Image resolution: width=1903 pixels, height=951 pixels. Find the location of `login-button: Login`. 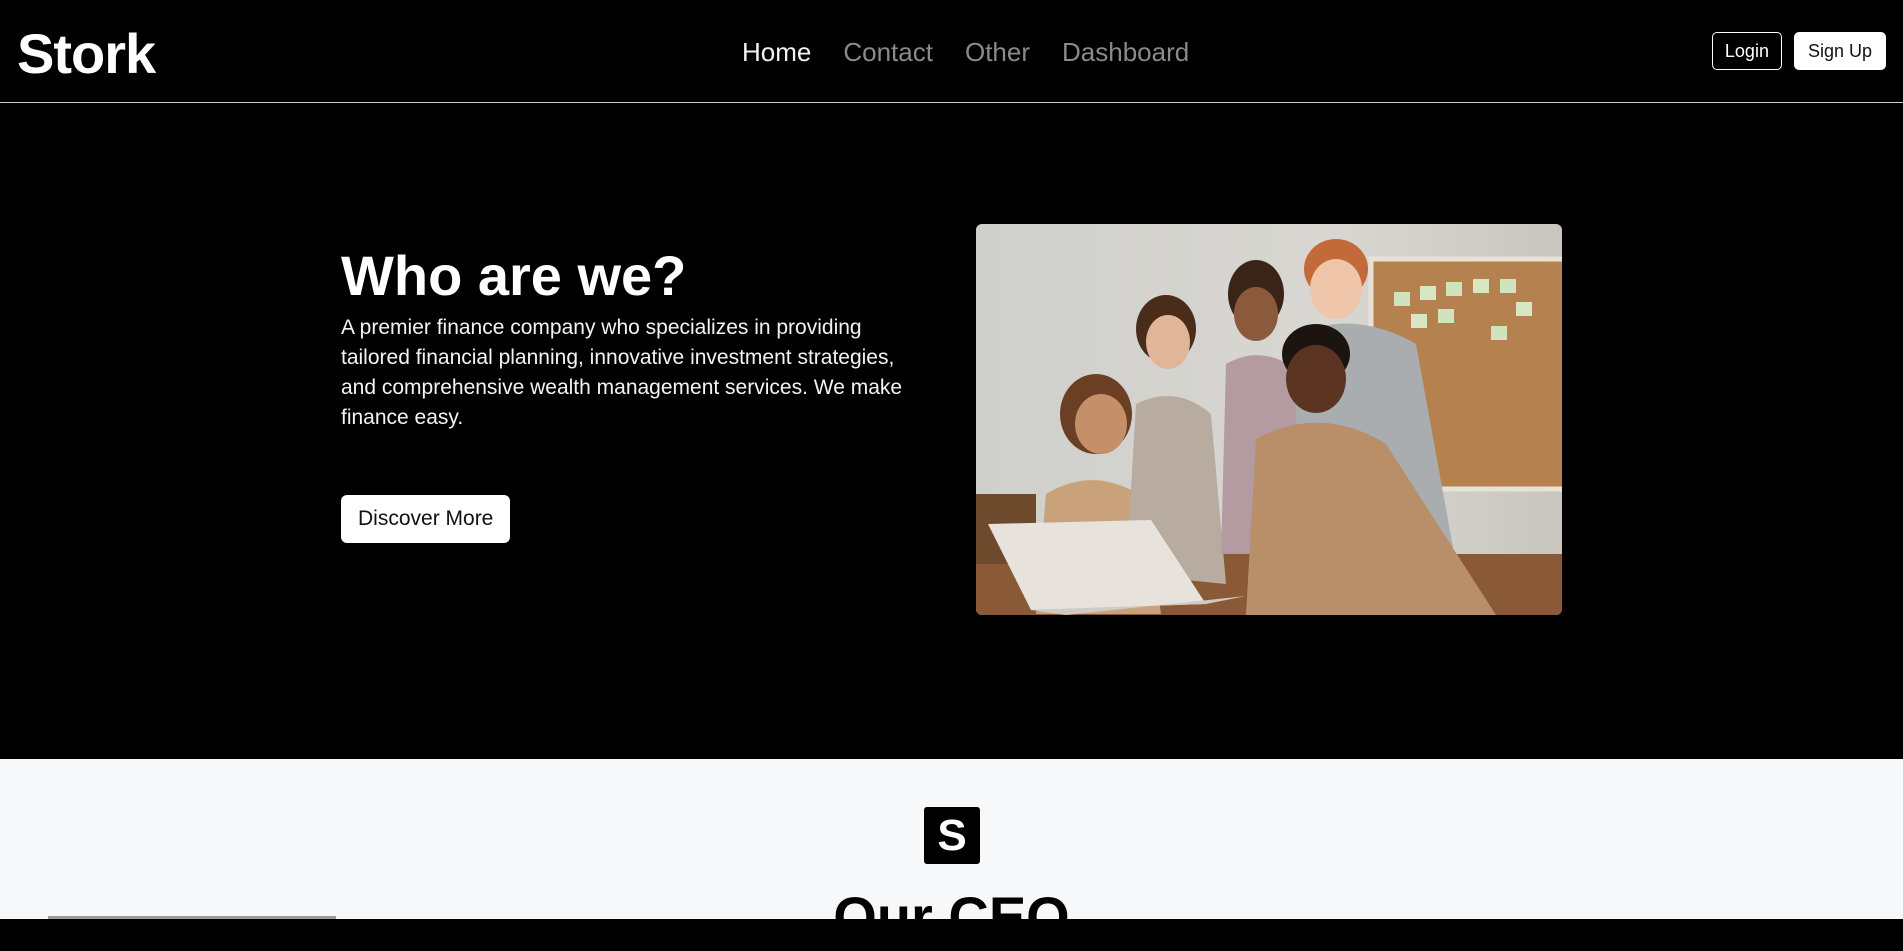

login-button: Login is located at coordinates (1746, 51).